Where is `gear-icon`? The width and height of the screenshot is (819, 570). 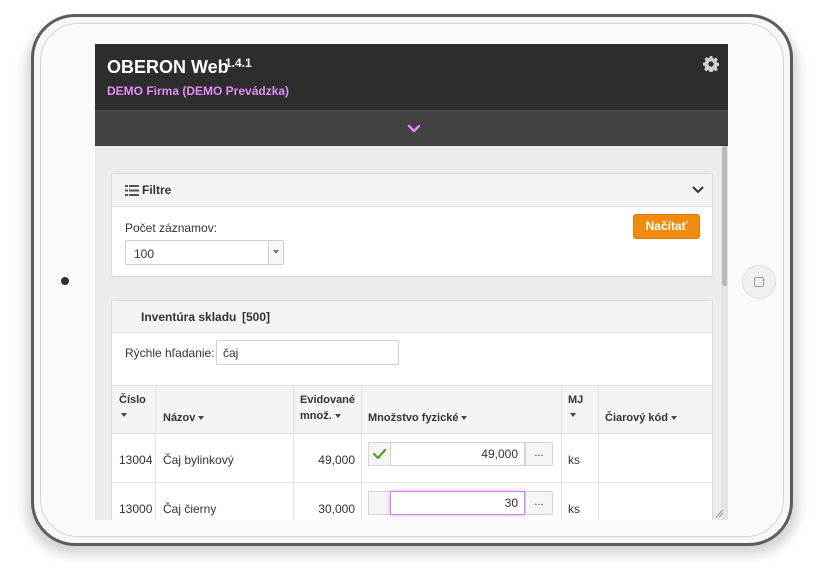 gear-icon is located at coordinates (711, 64).